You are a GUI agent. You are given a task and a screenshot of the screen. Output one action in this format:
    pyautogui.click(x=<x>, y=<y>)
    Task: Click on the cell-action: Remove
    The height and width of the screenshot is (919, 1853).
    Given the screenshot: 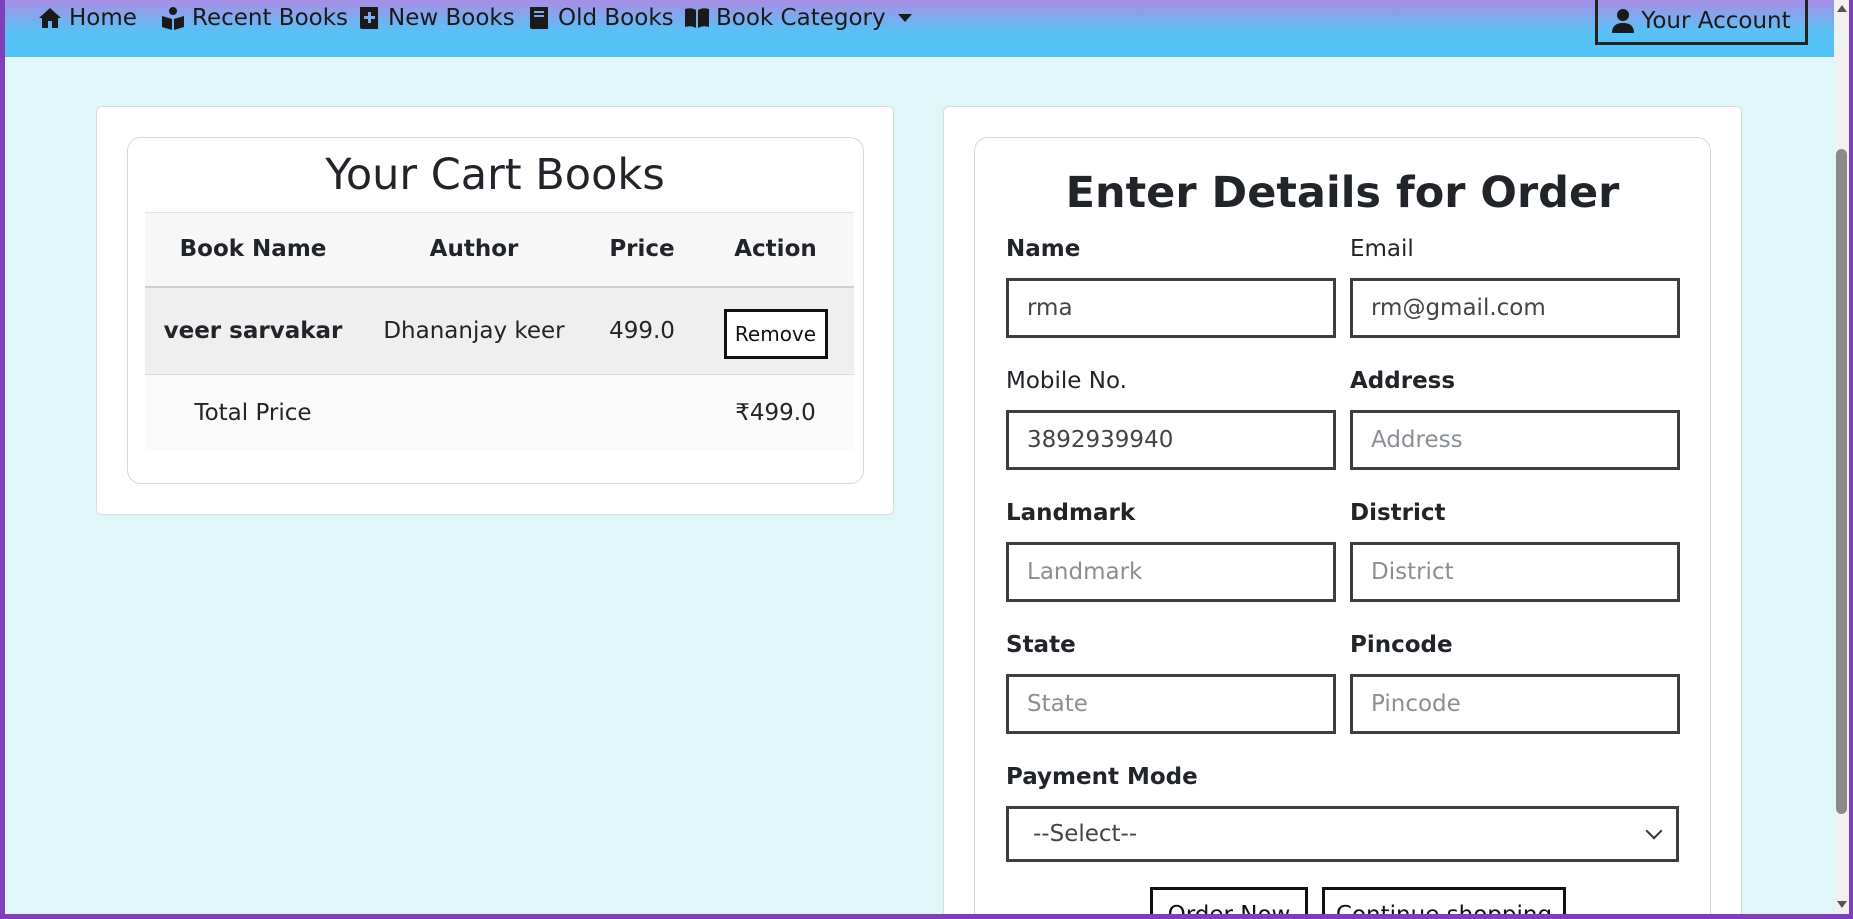 What is the action you would take?
    pyautogui.click(x=775, y=330)
    